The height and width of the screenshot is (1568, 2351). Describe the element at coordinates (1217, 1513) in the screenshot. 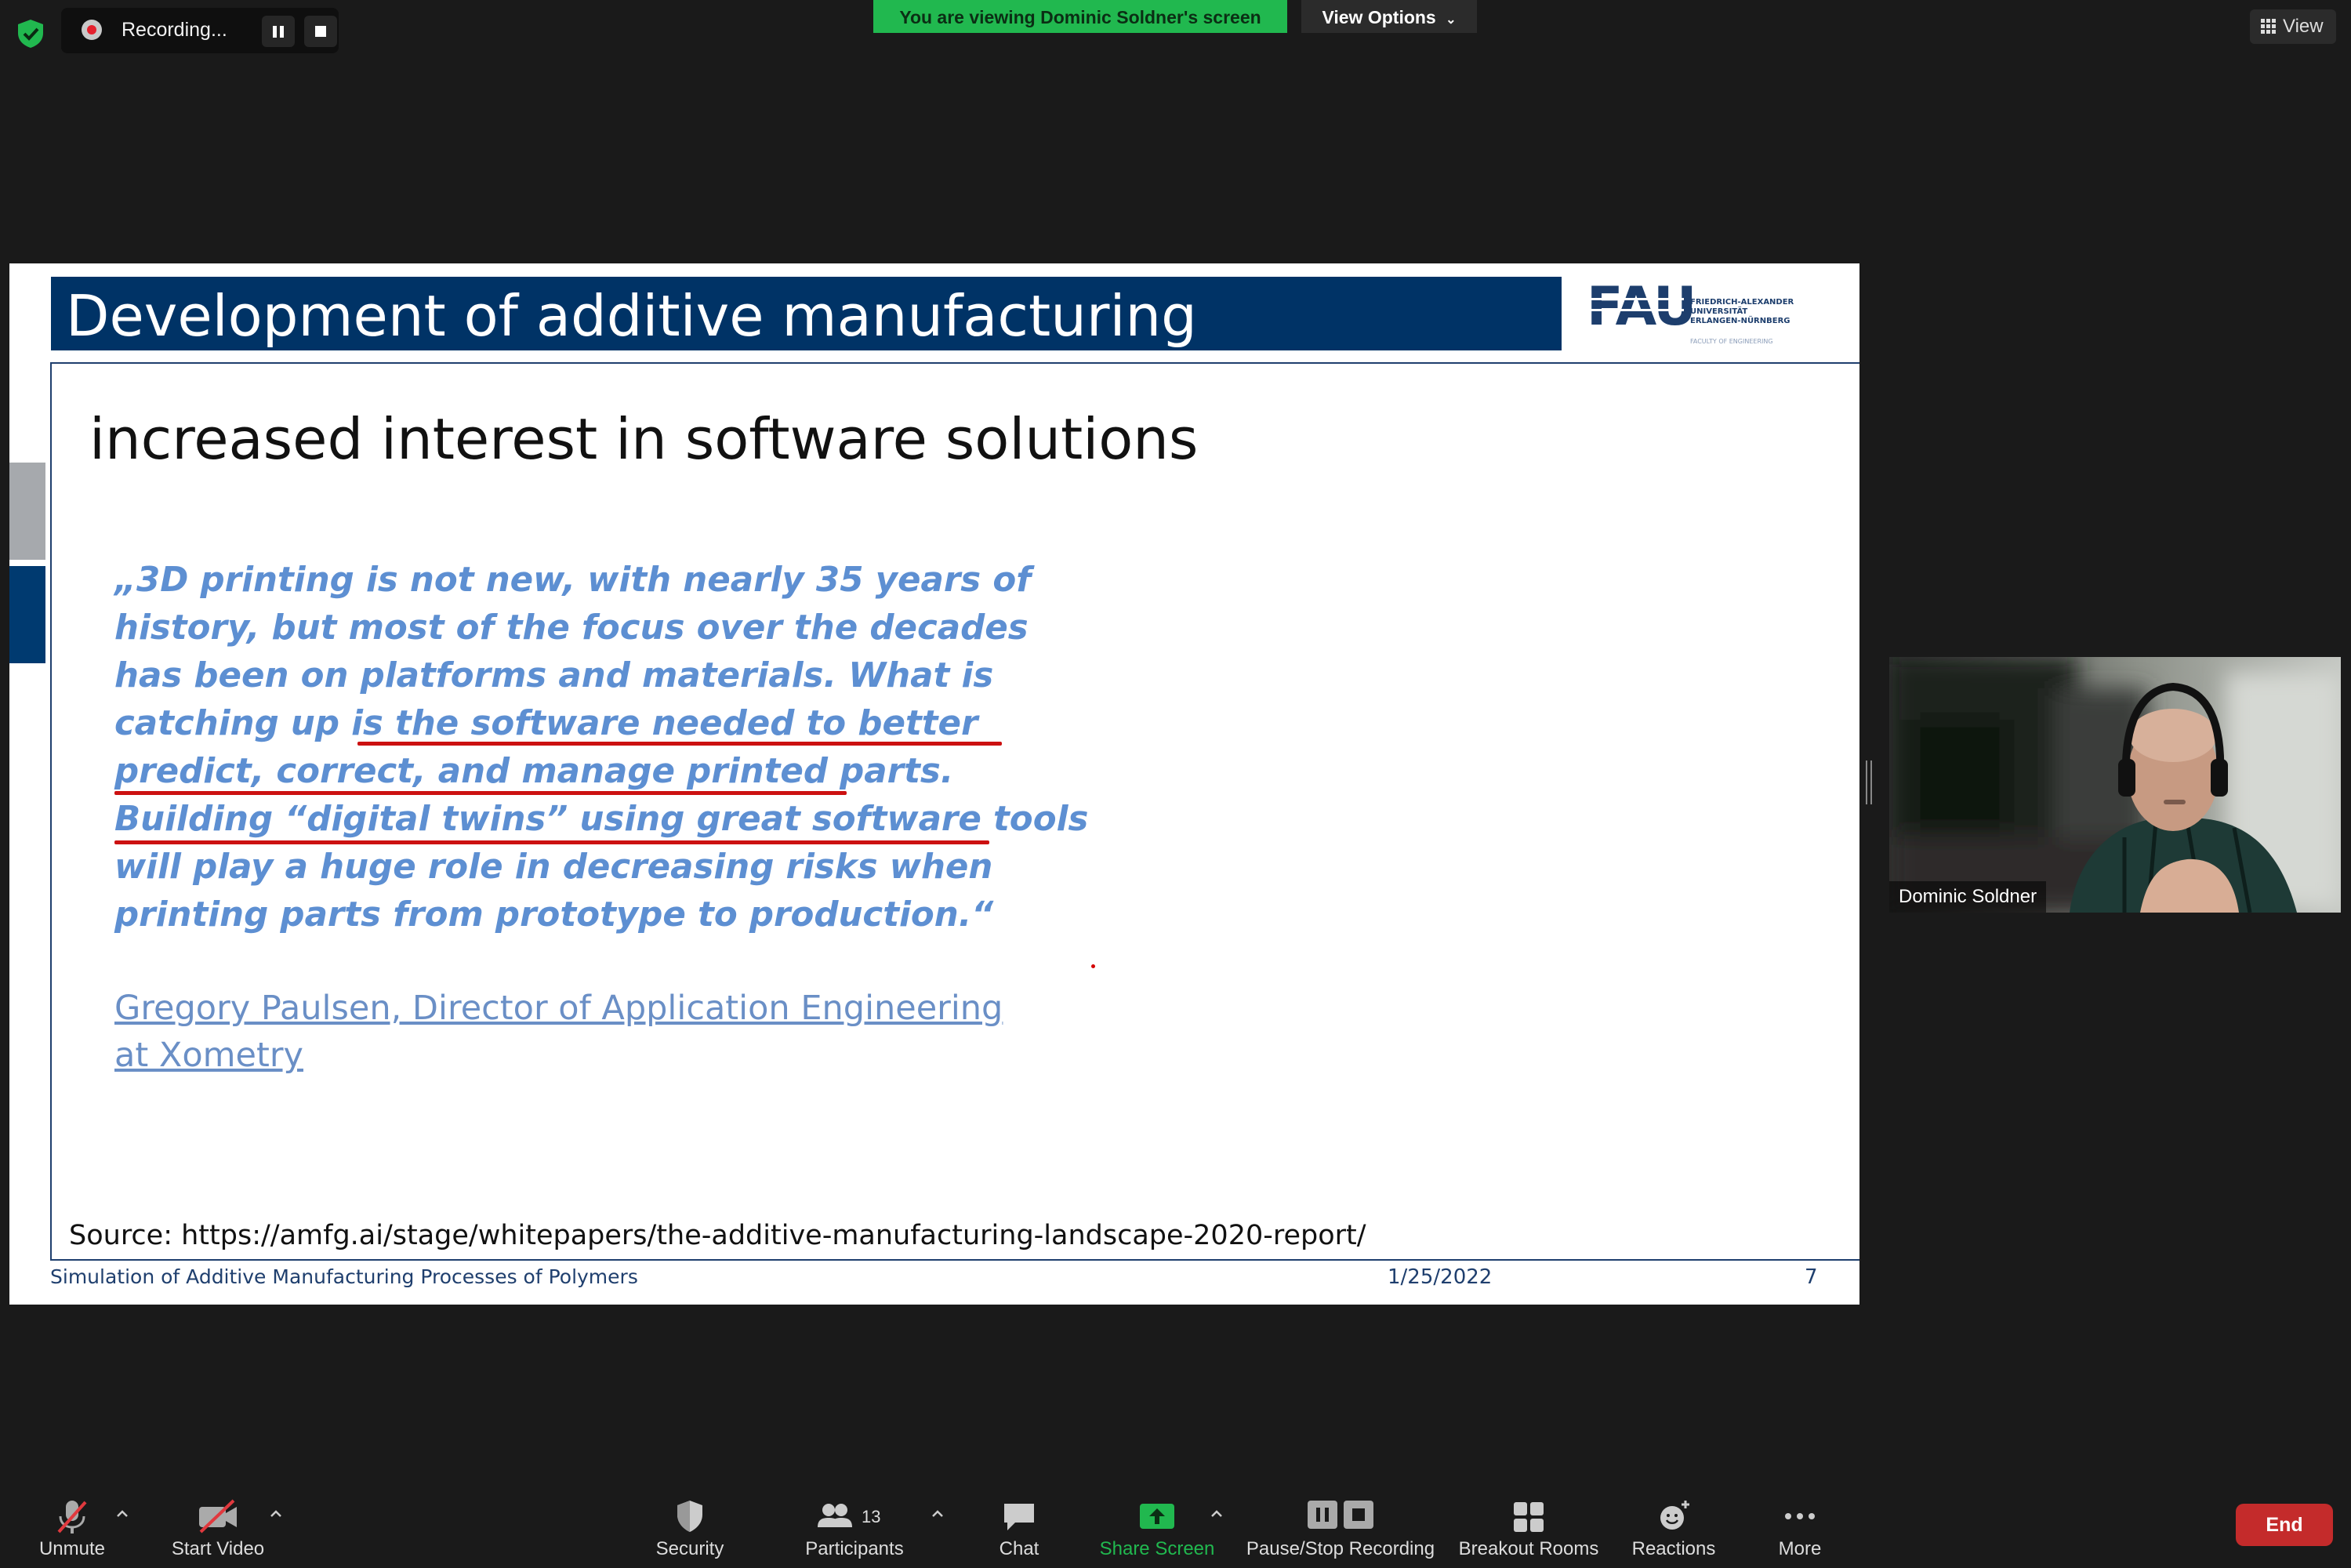

I see `share-screen-options-caret-icon` at that location.